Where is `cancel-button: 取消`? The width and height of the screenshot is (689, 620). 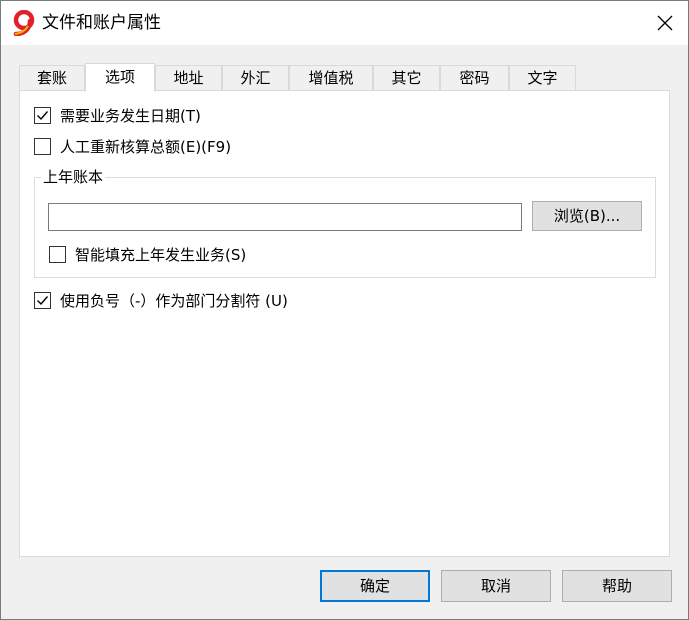
cancel-button: 取消 is located at coordinates (496, 586).